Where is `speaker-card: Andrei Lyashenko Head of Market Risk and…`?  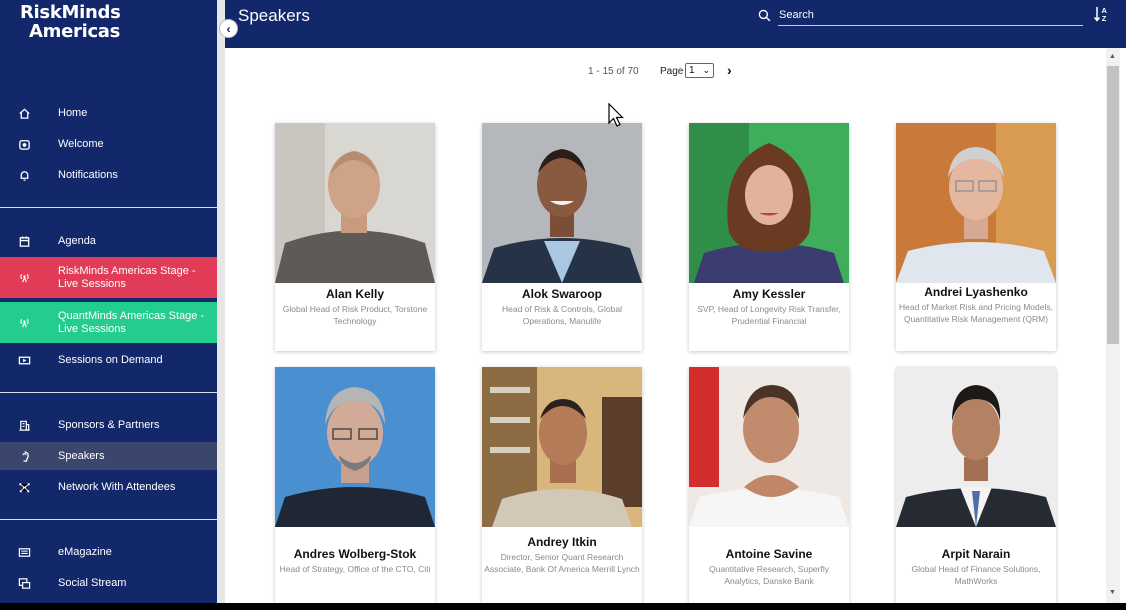
speaker-card: Andrei Lyashenko Head of Market Risk and… is located at coordinates (976, 237).